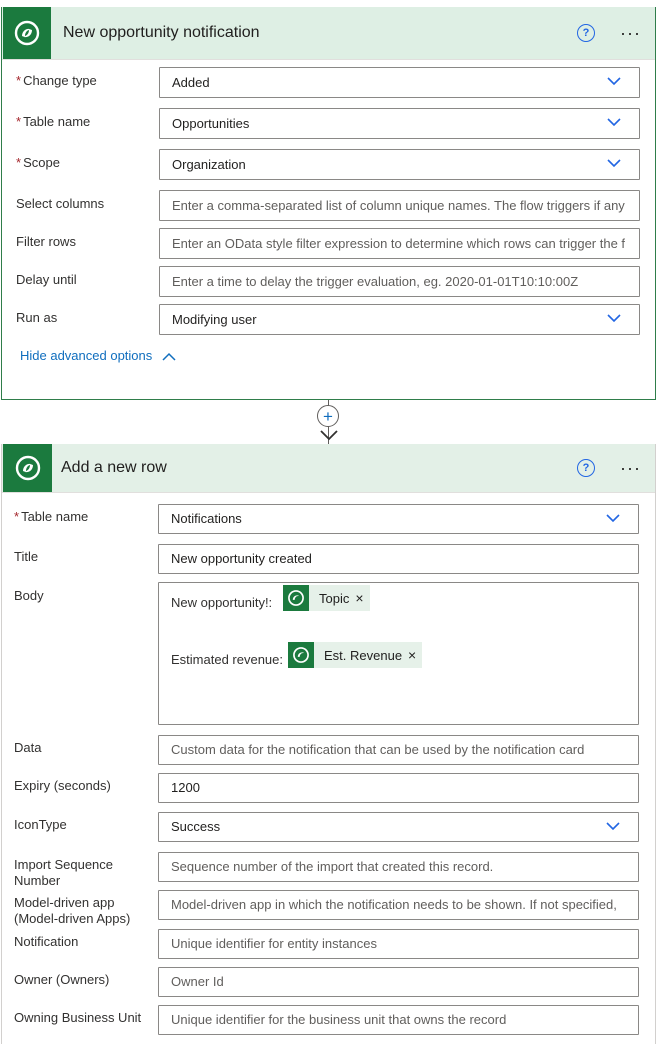 The width and height of the screenshot is (658, 1044). What do you see at coordinates (72, 910) in the screenshot?
I see `model-driven-app-label: Model-driven app (Model-driven Apps)` at bounding box center [72, 910].